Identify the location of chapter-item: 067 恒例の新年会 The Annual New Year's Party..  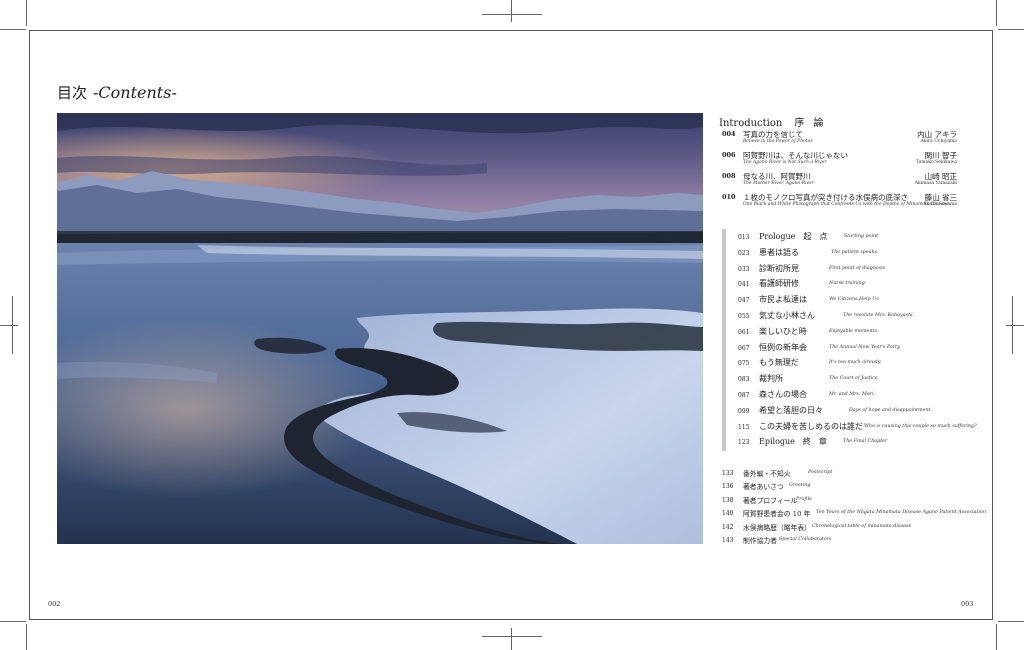
(851, 349).